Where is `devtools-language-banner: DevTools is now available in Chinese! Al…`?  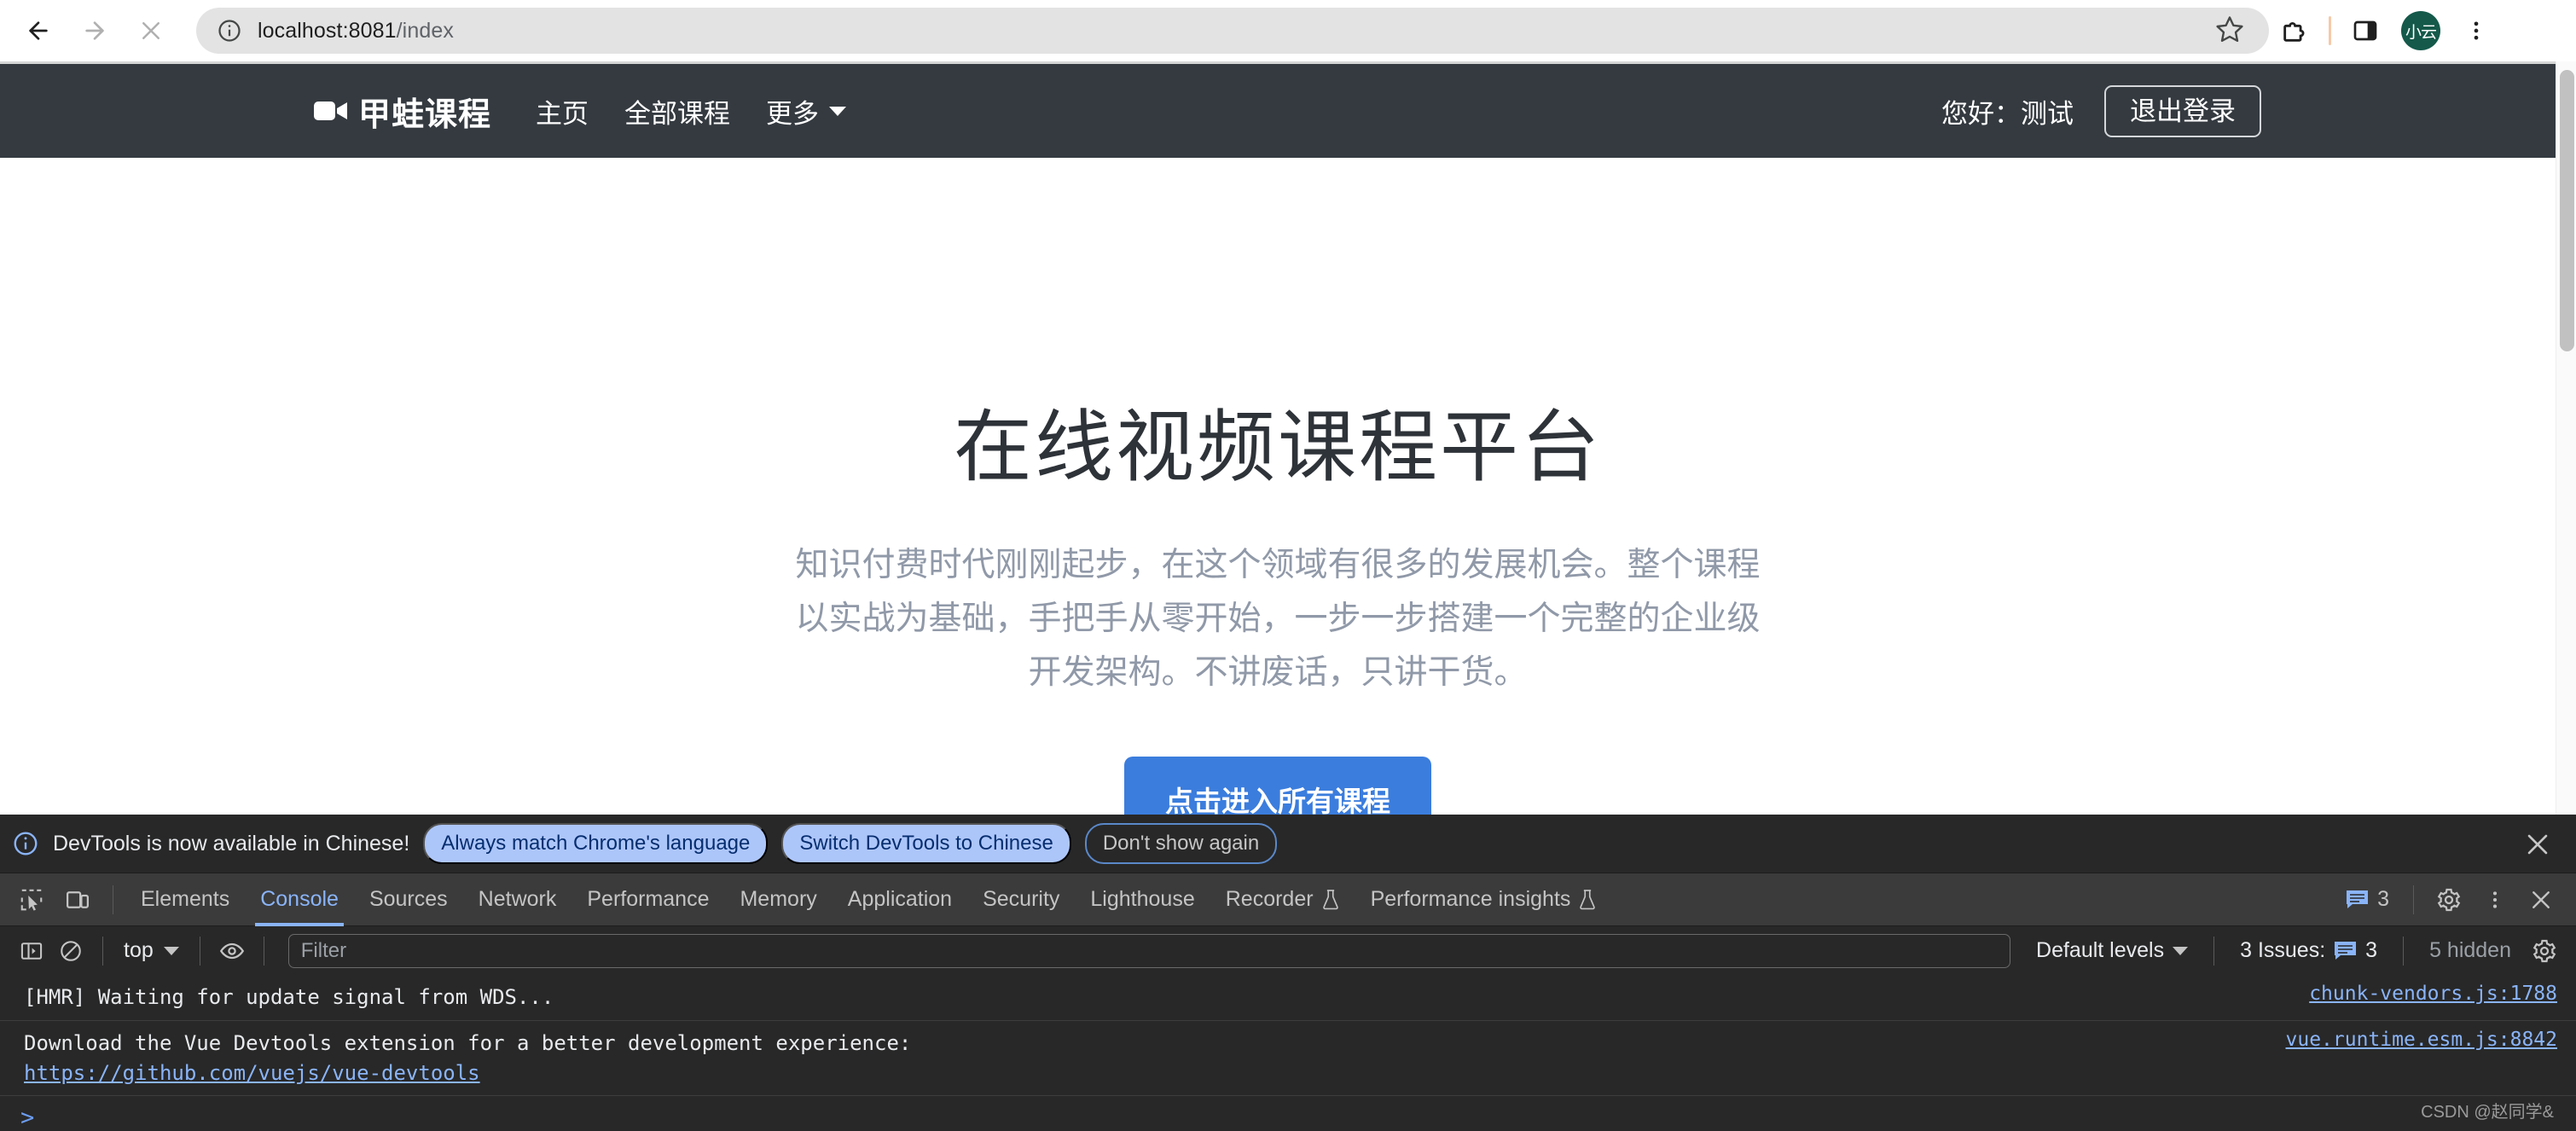
devtools-language-banner: DevTools is now available in Chinese! Al… is located at coordinates (1288, 844).